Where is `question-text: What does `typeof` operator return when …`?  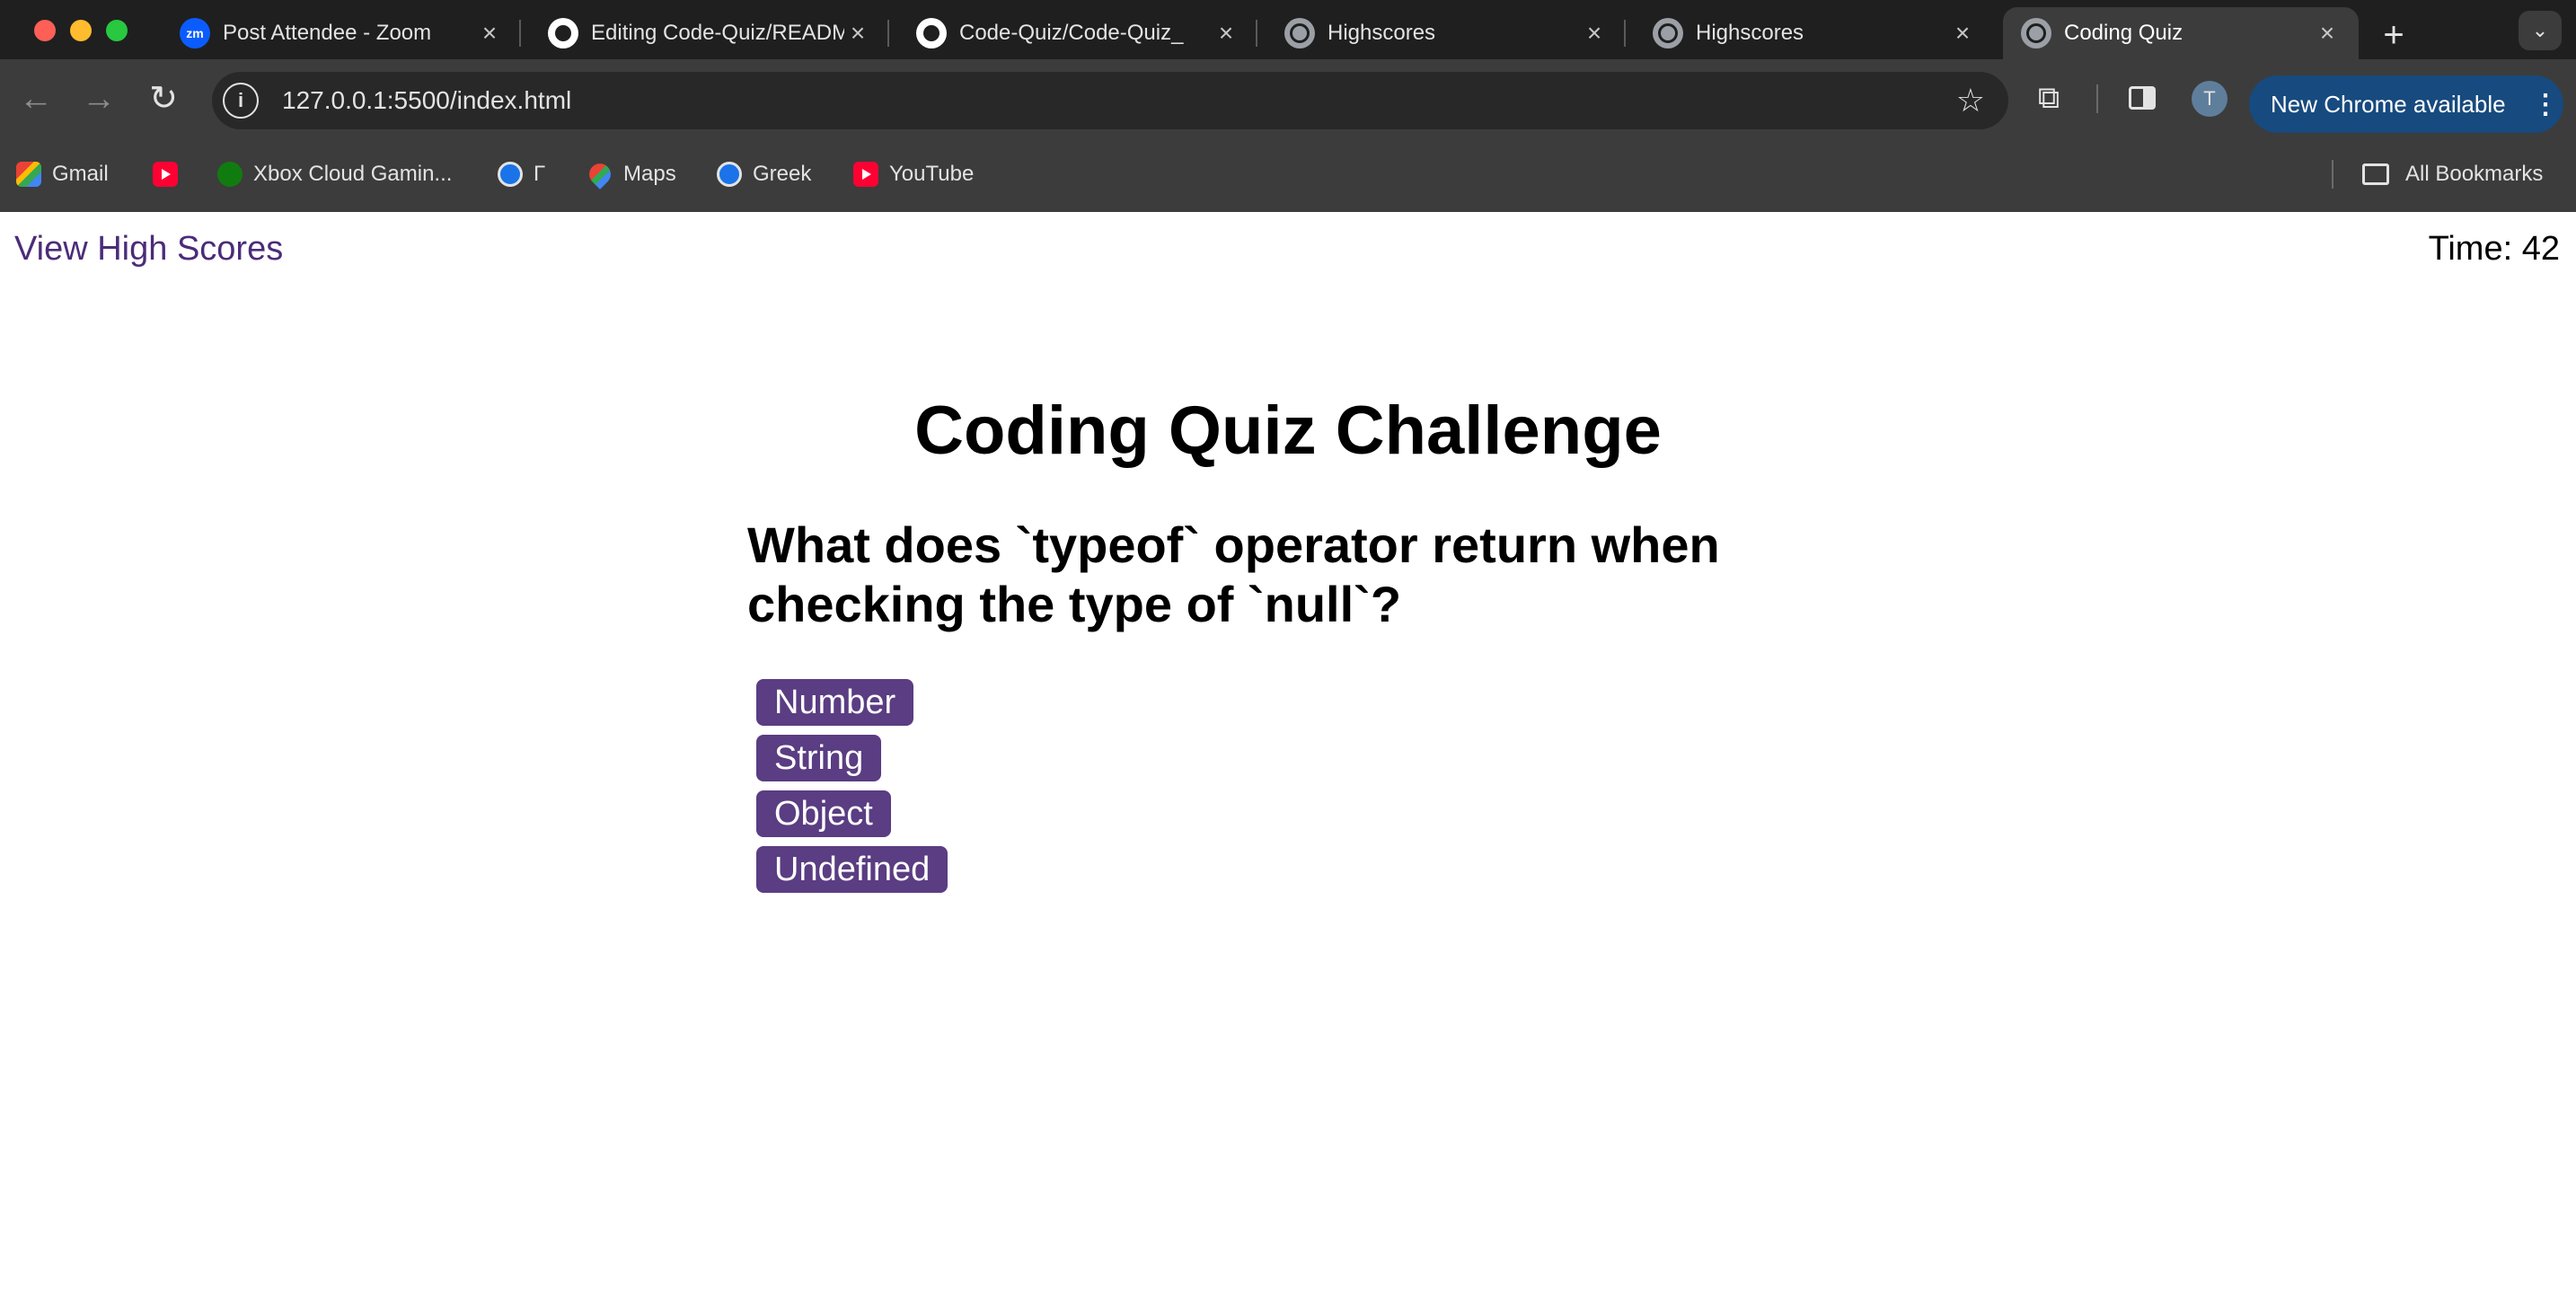 question-text: What does `typeof` operator return when … is located at coordinates (1233, 574).